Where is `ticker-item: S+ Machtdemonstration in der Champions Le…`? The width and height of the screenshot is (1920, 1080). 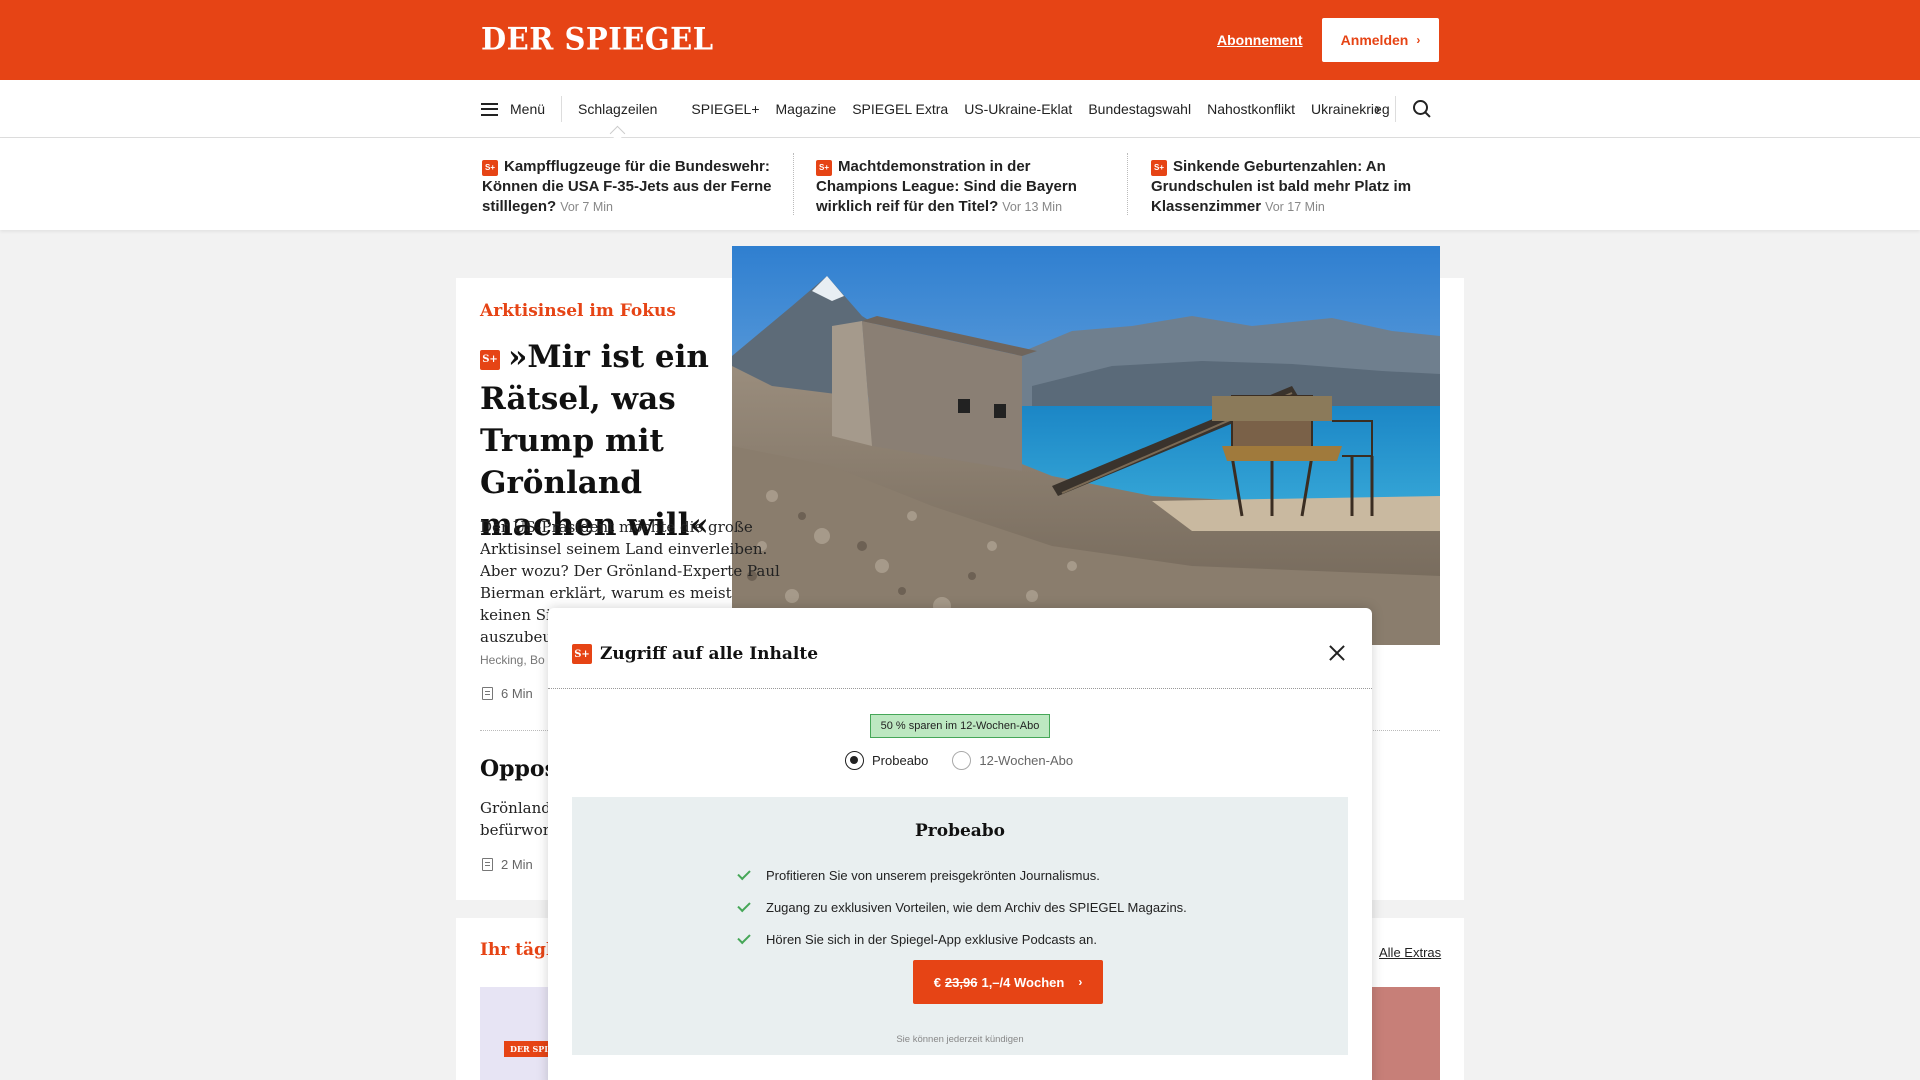
ticker-item: S+ Machtdemonstration in der Champions Le… is located at coordinates (966, 187).